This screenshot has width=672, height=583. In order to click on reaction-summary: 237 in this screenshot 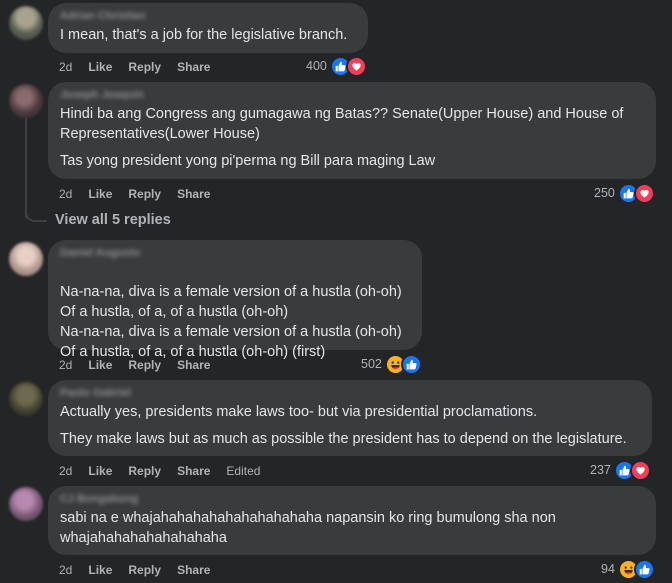, I will do `click(620, 470)`.